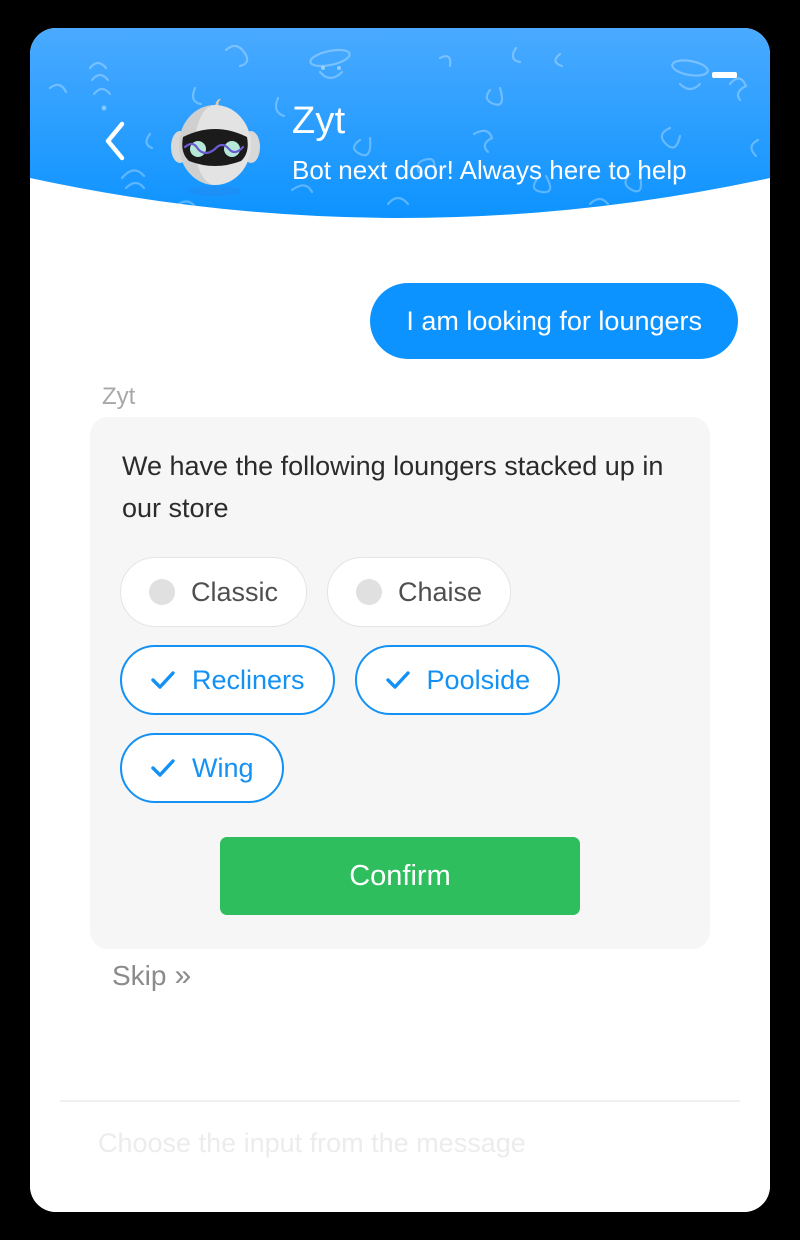 The image size is (800, 1240). What do you see at coordinates (248, 680) in the screenshot?
I see `option-chip-label: Recliners` at bounding box center [248, 680].